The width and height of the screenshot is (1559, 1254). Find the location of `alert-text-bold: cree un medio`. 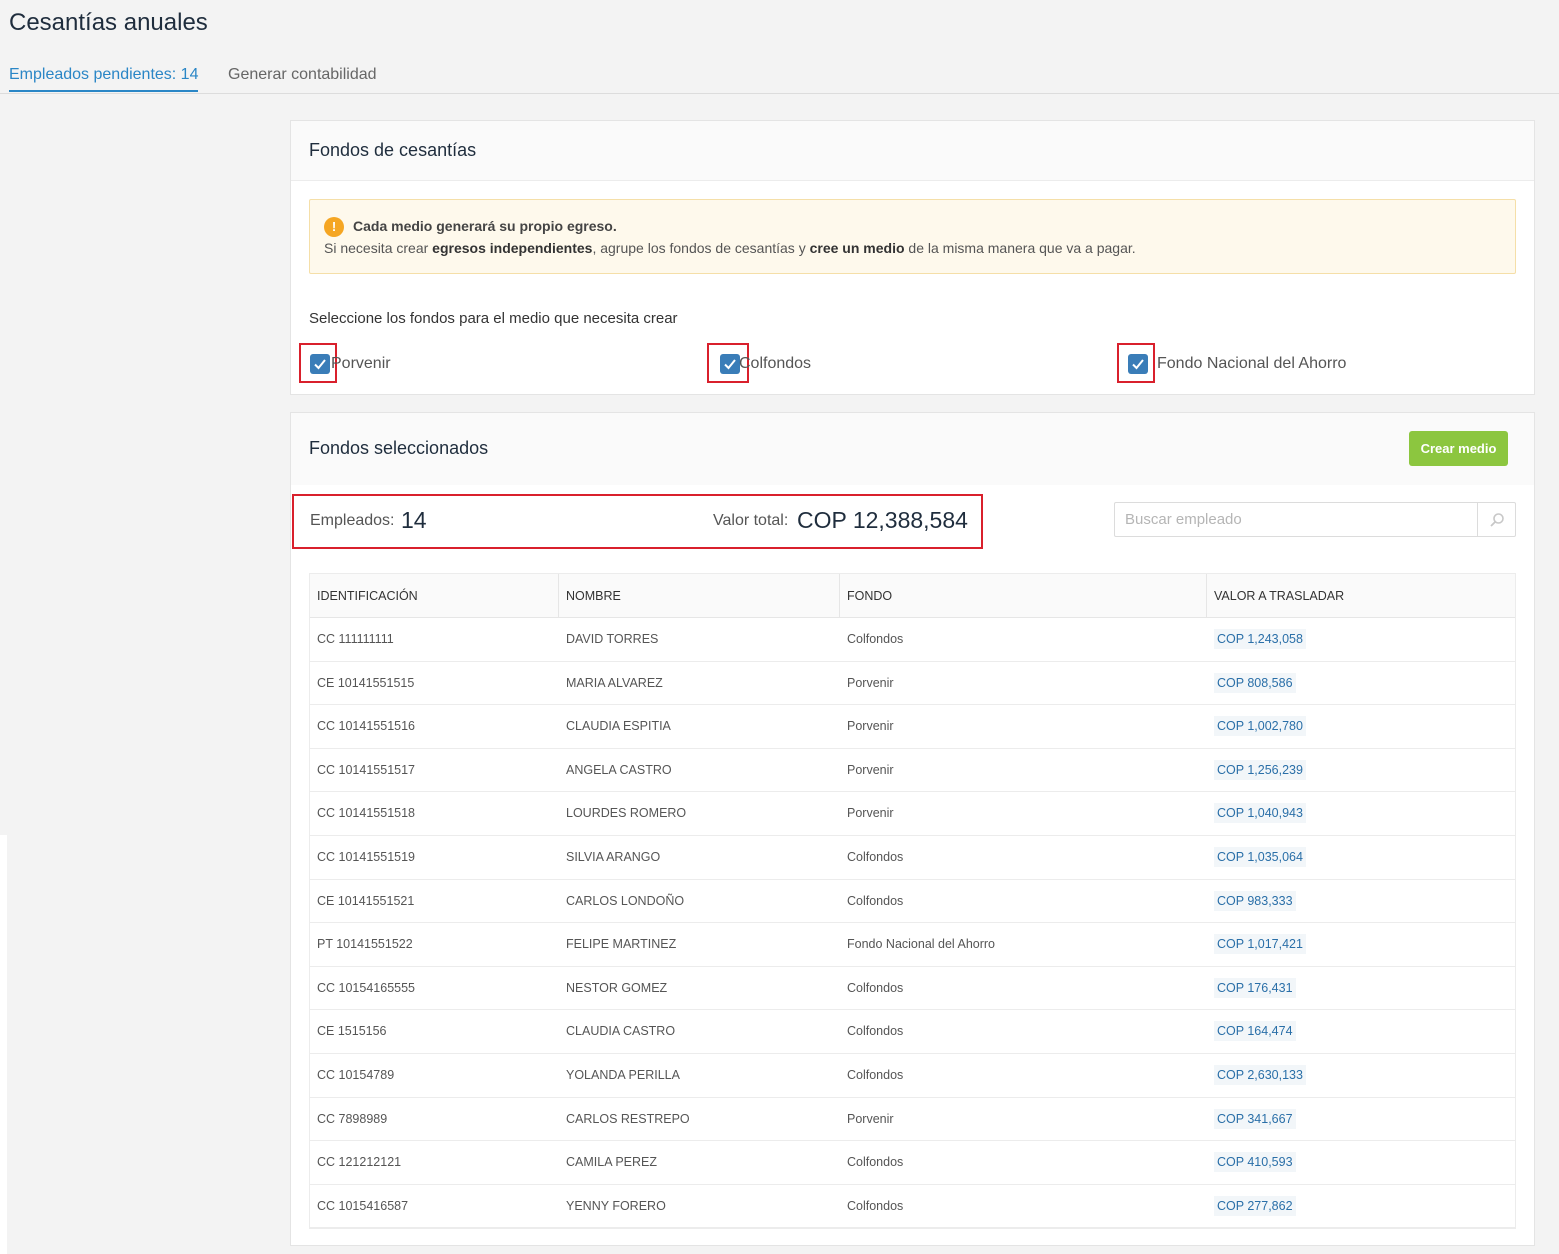

alert-text-bold: cree un medio is located at coordinates (857, 248).